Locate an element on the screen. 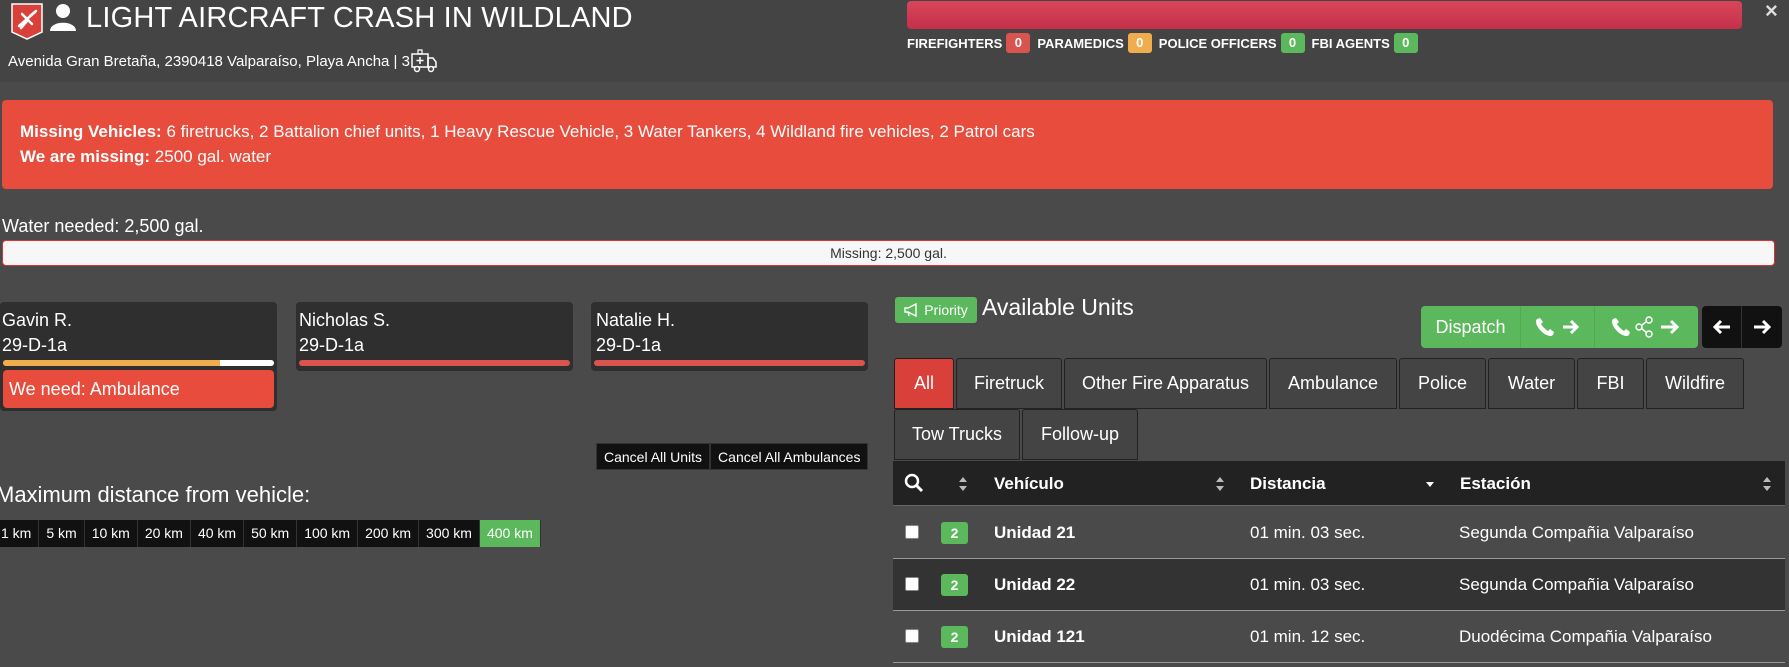 Image resolution: width=1789 pixels, height=667 pixels. arrow-left-icon is located at coordinates (1721, 327).